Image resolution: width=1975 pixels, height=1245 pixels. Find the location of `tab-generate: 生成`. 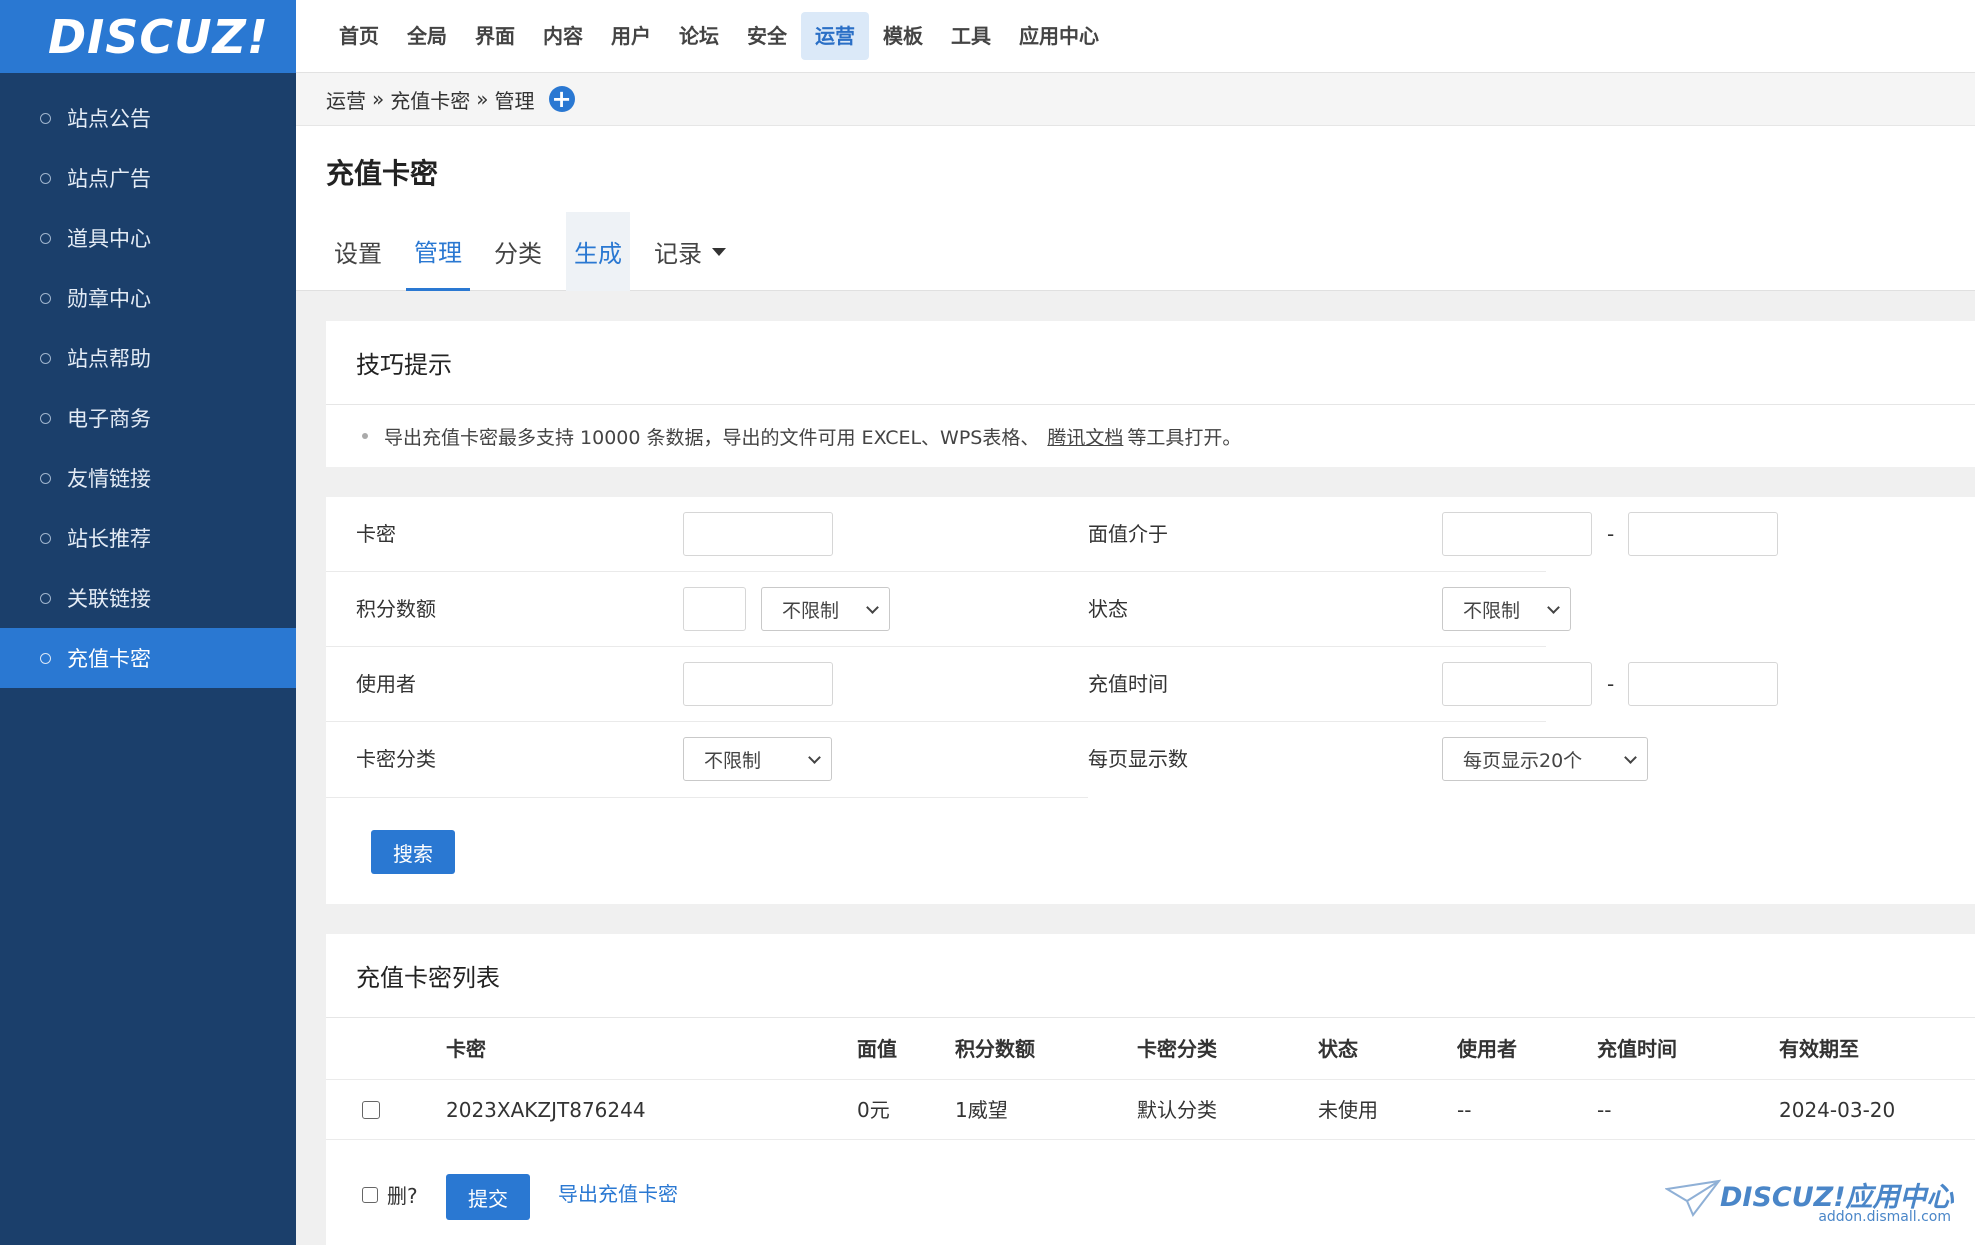

tab-generate: 生成 is located at coordinates (598, 251).